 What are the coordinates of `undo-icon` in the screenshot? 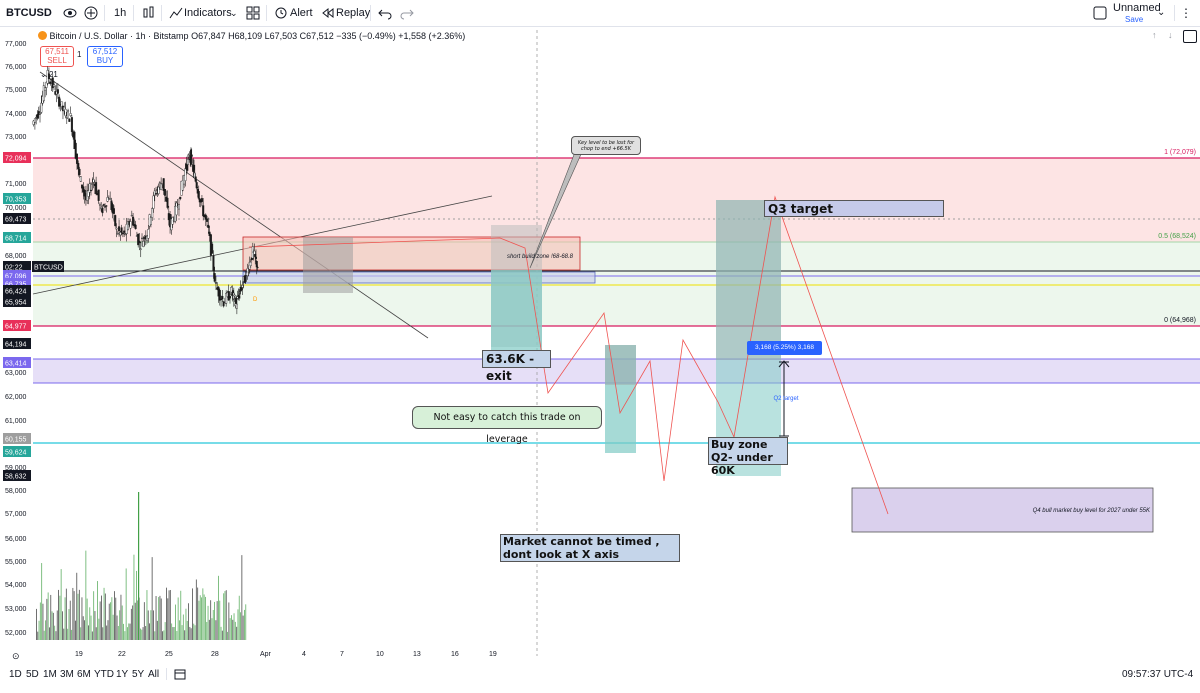 It's located at (385, 13).